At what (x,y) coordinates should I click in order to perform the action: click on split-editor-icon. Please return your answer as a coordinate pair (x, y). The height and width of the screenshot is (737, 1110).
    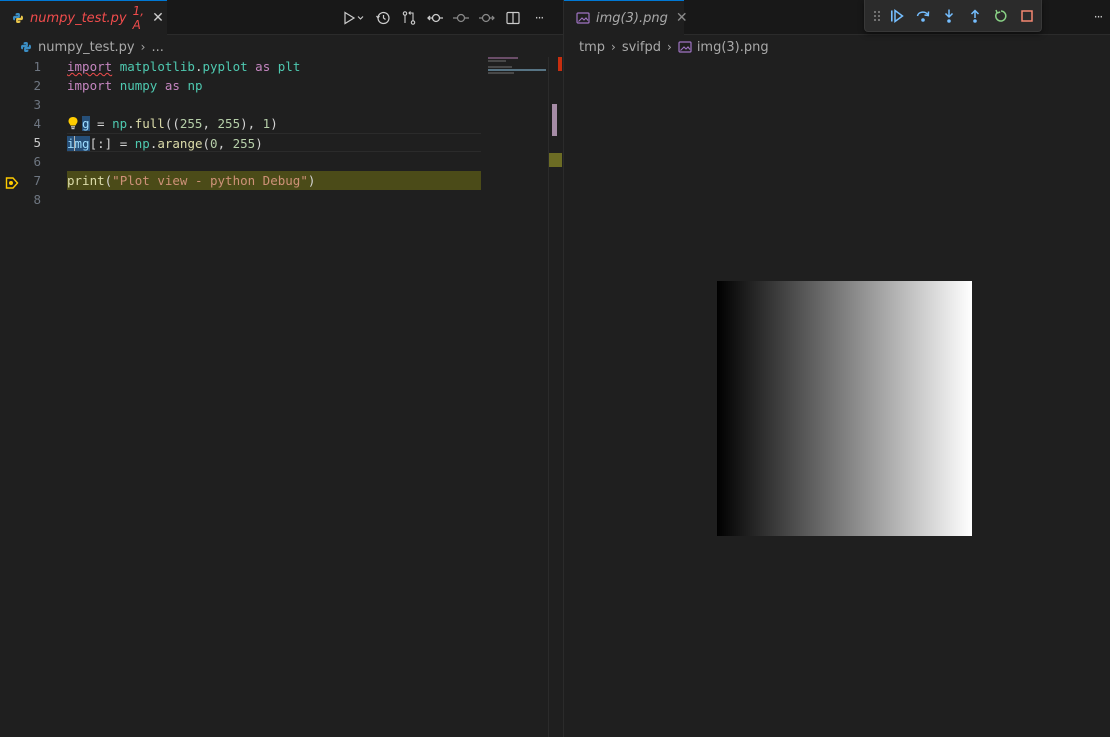
    Looking at the image, I should click on (513, 18).